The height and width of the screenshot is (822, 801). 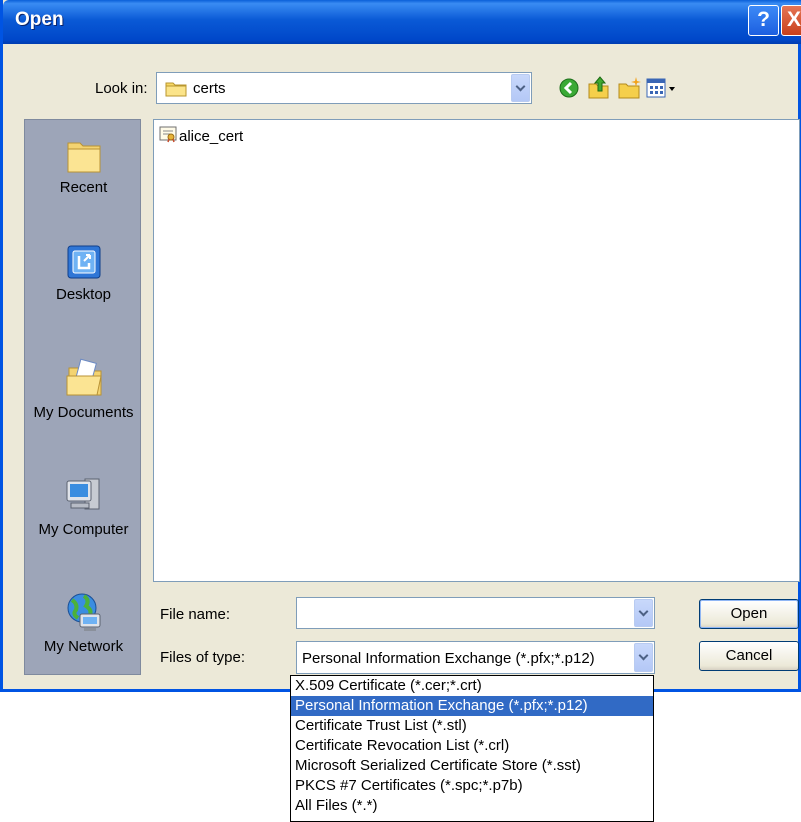 I want to click on recent-folder-icon, so click(x=83, y=157).